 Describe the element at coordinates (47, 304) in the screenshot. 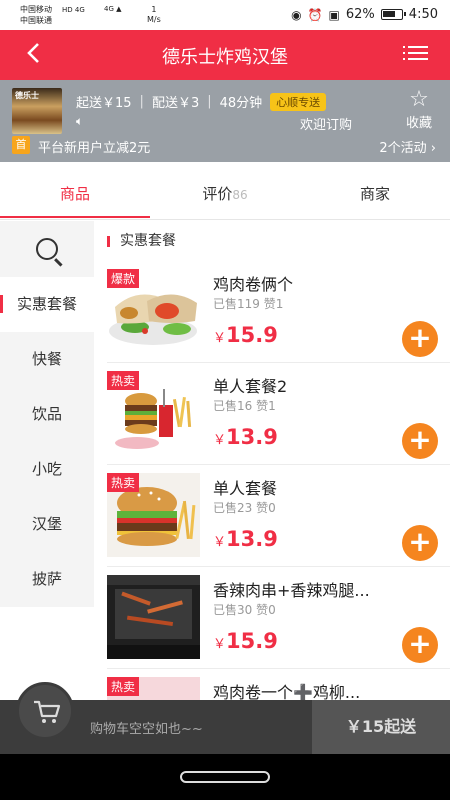

I see `category-item: 实惠套餐` at that location.